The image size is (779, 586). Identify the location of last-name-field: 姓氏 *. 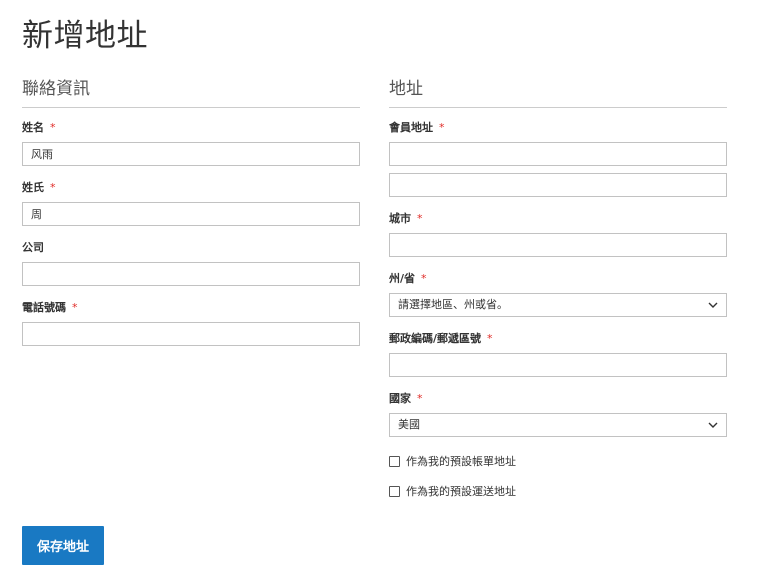
(191, 203).